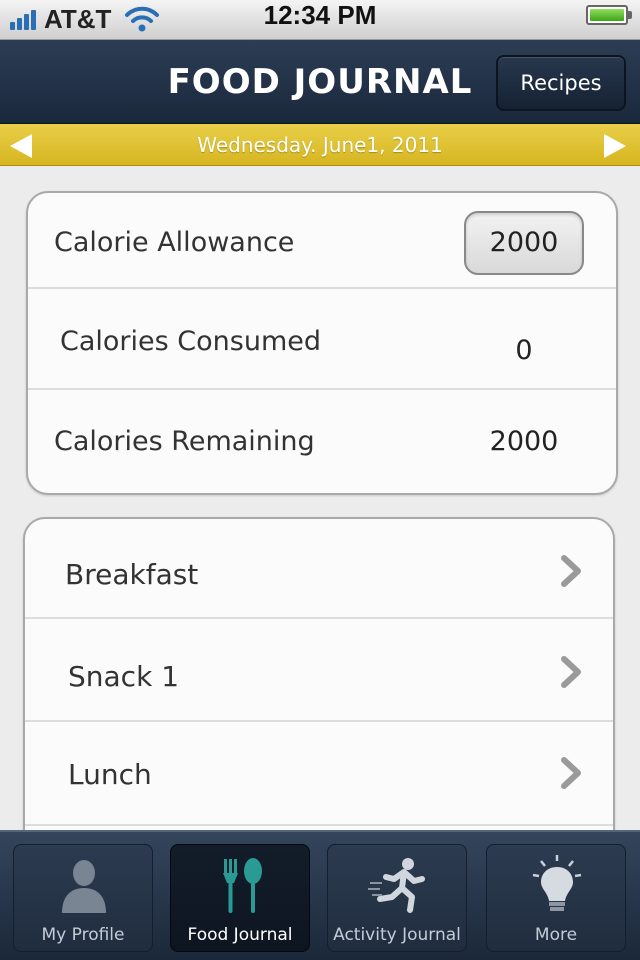 The height and width of the screenshot is (960, 640). I want to click on person-silhouette-icon, so click(84, 886).